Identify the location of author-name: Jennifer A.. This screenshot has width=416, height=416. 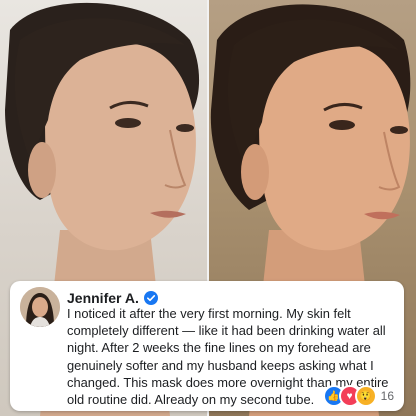
(103, 298).